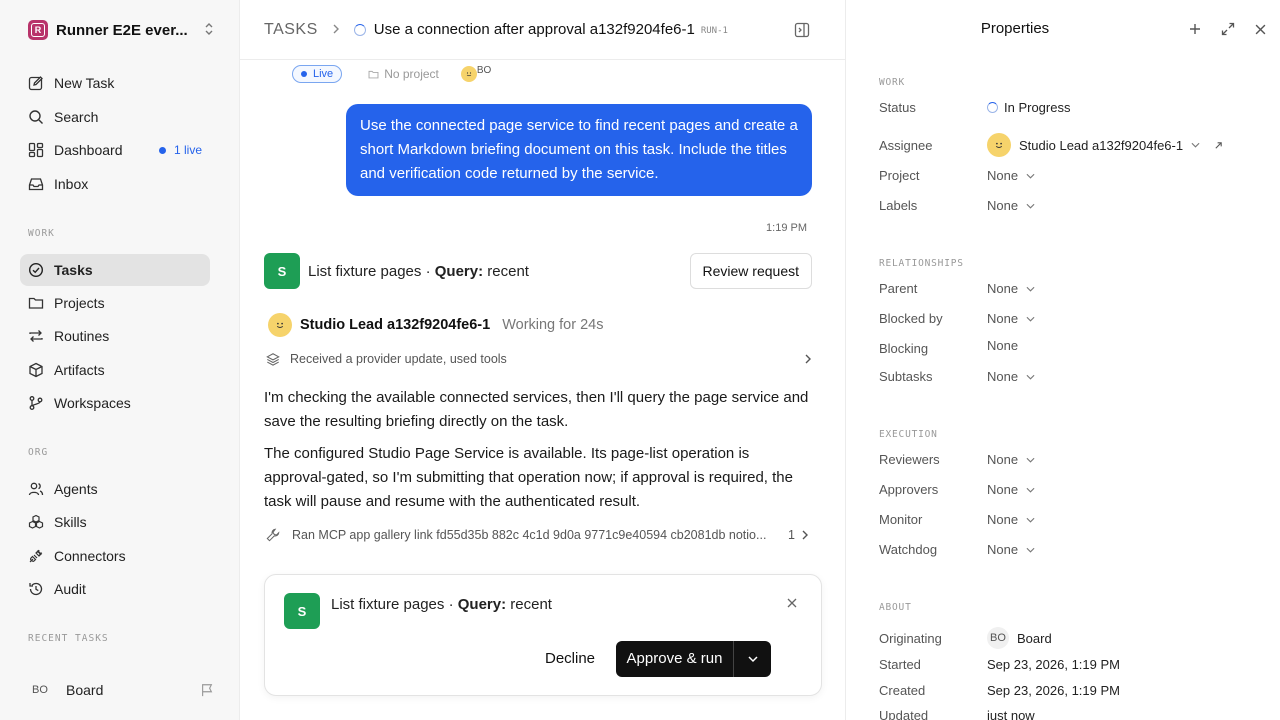 Image resolution: width=1280 pixels, height=720 pixels. I want to click on progress-spinner-icon, so click(359, 29).